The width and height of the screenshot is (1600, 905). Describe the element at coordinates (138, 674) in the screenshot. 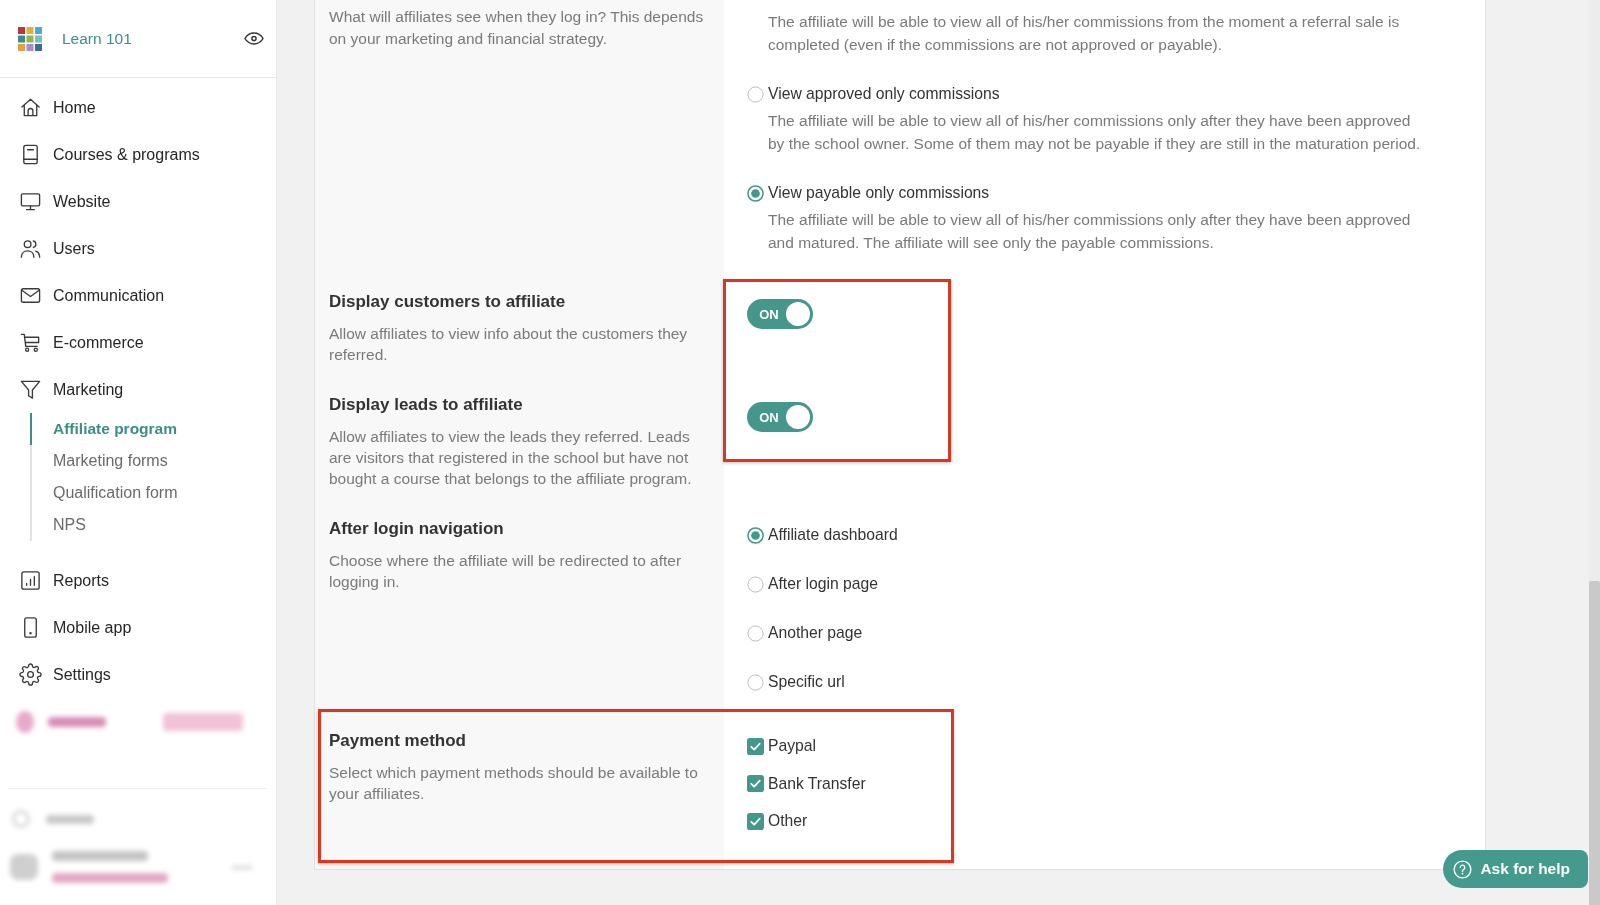

I see `nav-item: Settings` at that location.